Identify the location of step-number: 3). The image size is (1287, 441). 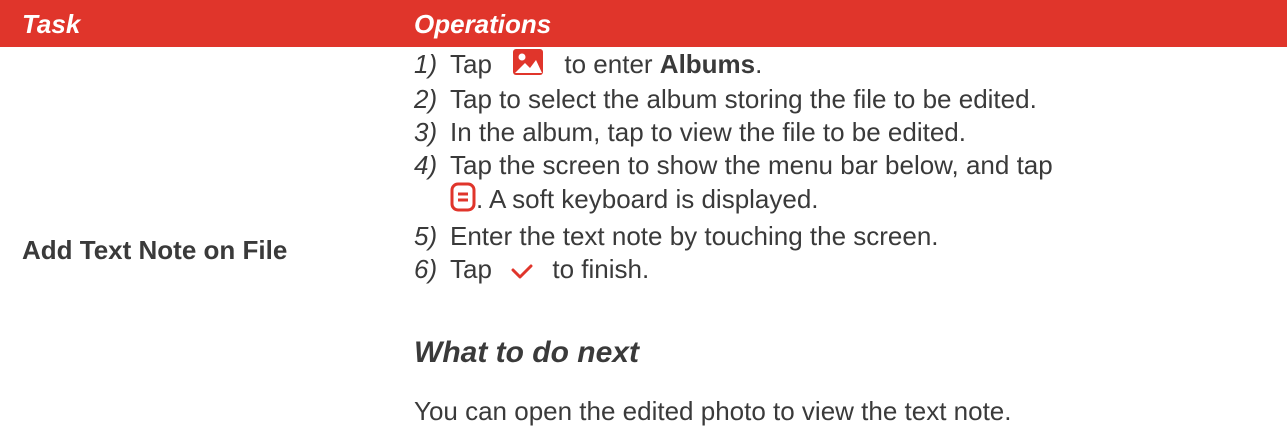
(426, 132).